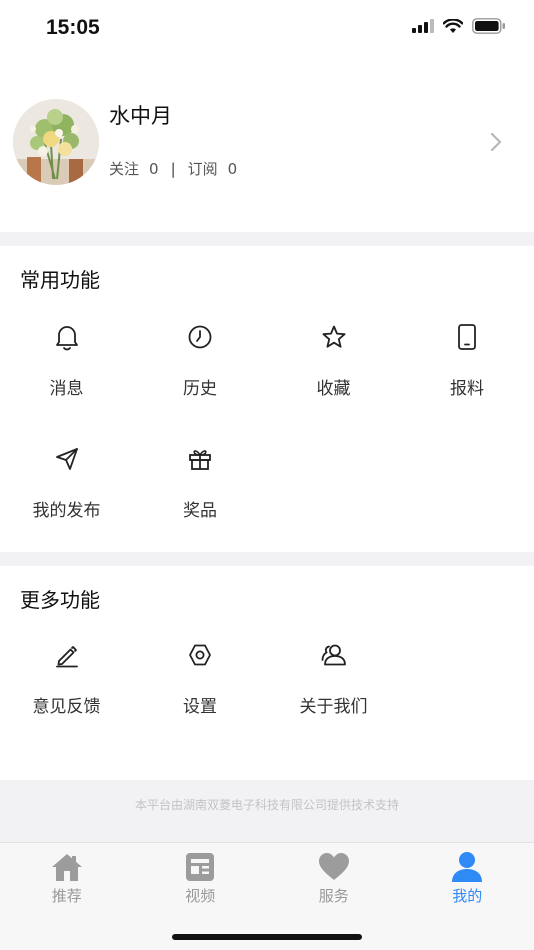 The image size is (534, 950). Describe the element at coordinates (333, 678) in the screenshot. I see `menu-item-about-us: 关于我们` at that location.